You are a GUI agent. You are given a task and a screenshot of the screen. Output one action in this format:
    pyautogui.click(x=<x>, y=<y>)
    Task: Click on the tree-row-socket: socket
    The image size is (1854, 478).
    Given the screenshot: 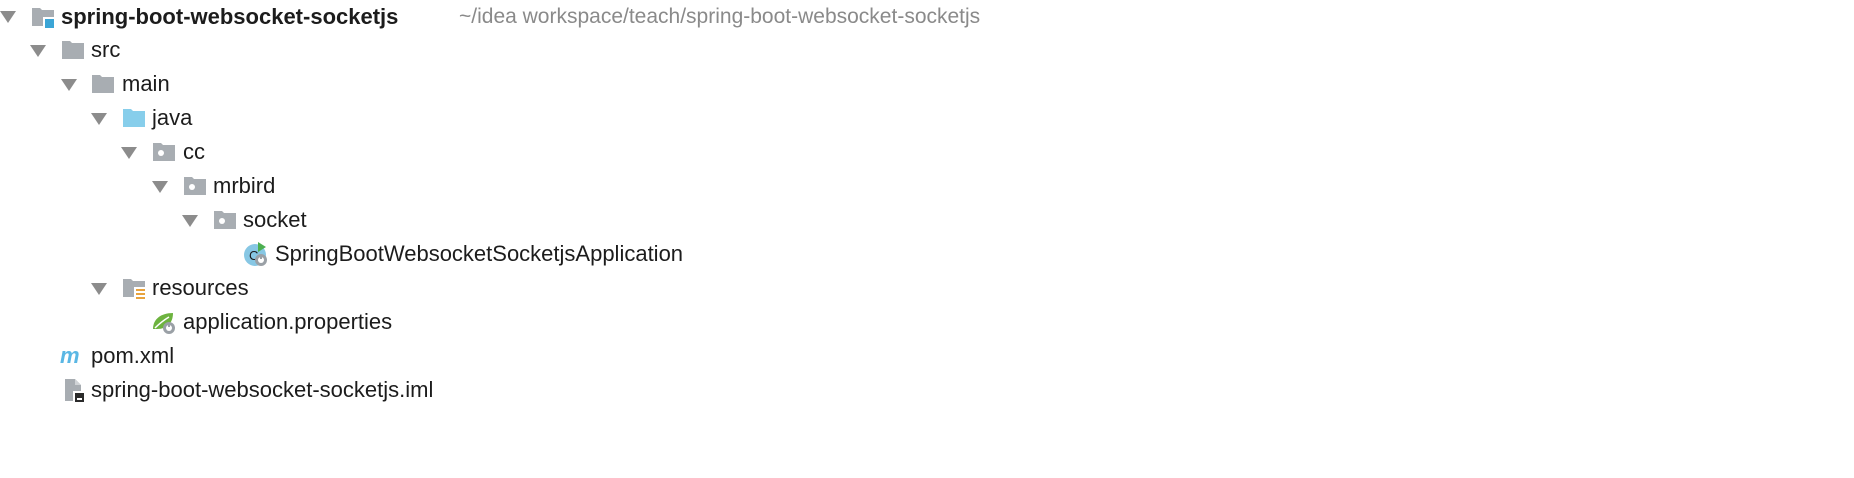 What is the action you would take?
    pyautogui.click(x=927, y=220)
    